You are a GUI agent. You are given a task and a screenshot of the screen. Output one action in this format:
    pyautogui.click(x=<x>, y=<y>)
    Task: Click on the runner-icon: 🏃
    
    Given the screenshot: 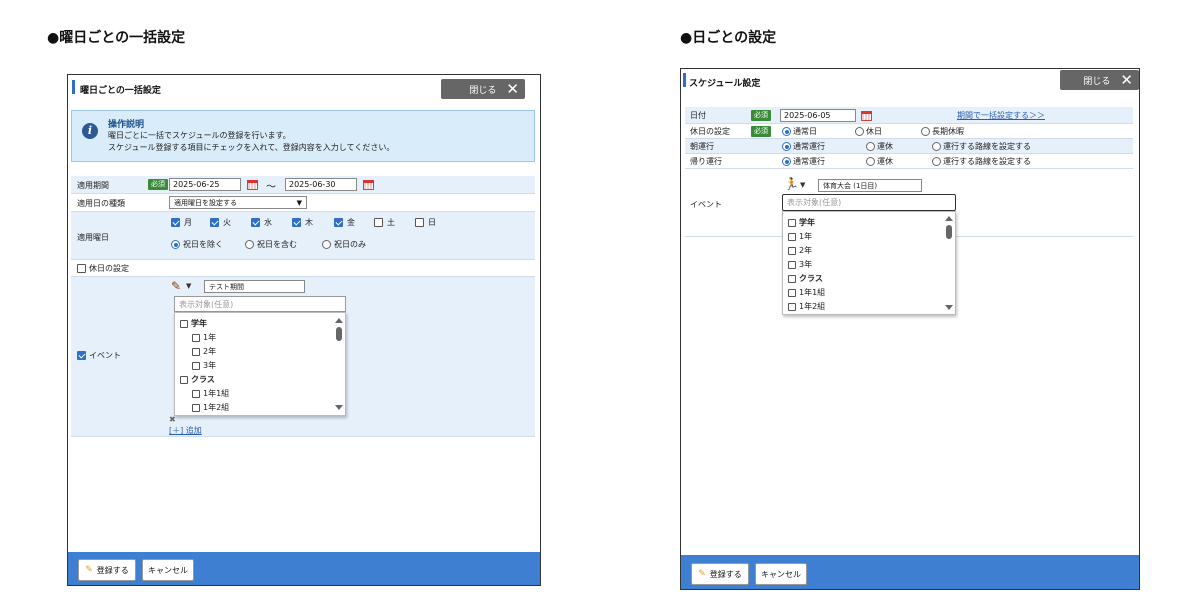 What is the action you would take?
    pyautogui.click(x=791, y=184)
    